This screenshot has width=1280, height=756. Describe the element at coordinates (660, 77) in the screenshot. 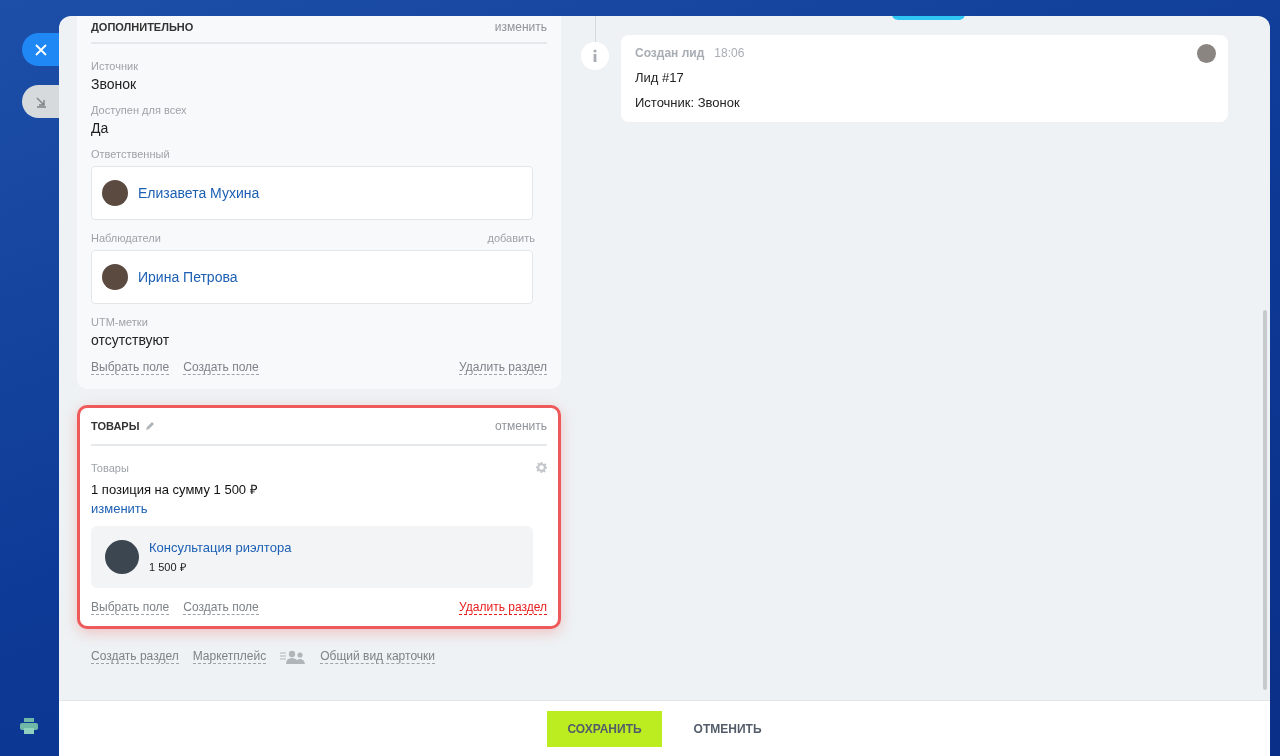

I see `event-text: Лид #17` at that location.